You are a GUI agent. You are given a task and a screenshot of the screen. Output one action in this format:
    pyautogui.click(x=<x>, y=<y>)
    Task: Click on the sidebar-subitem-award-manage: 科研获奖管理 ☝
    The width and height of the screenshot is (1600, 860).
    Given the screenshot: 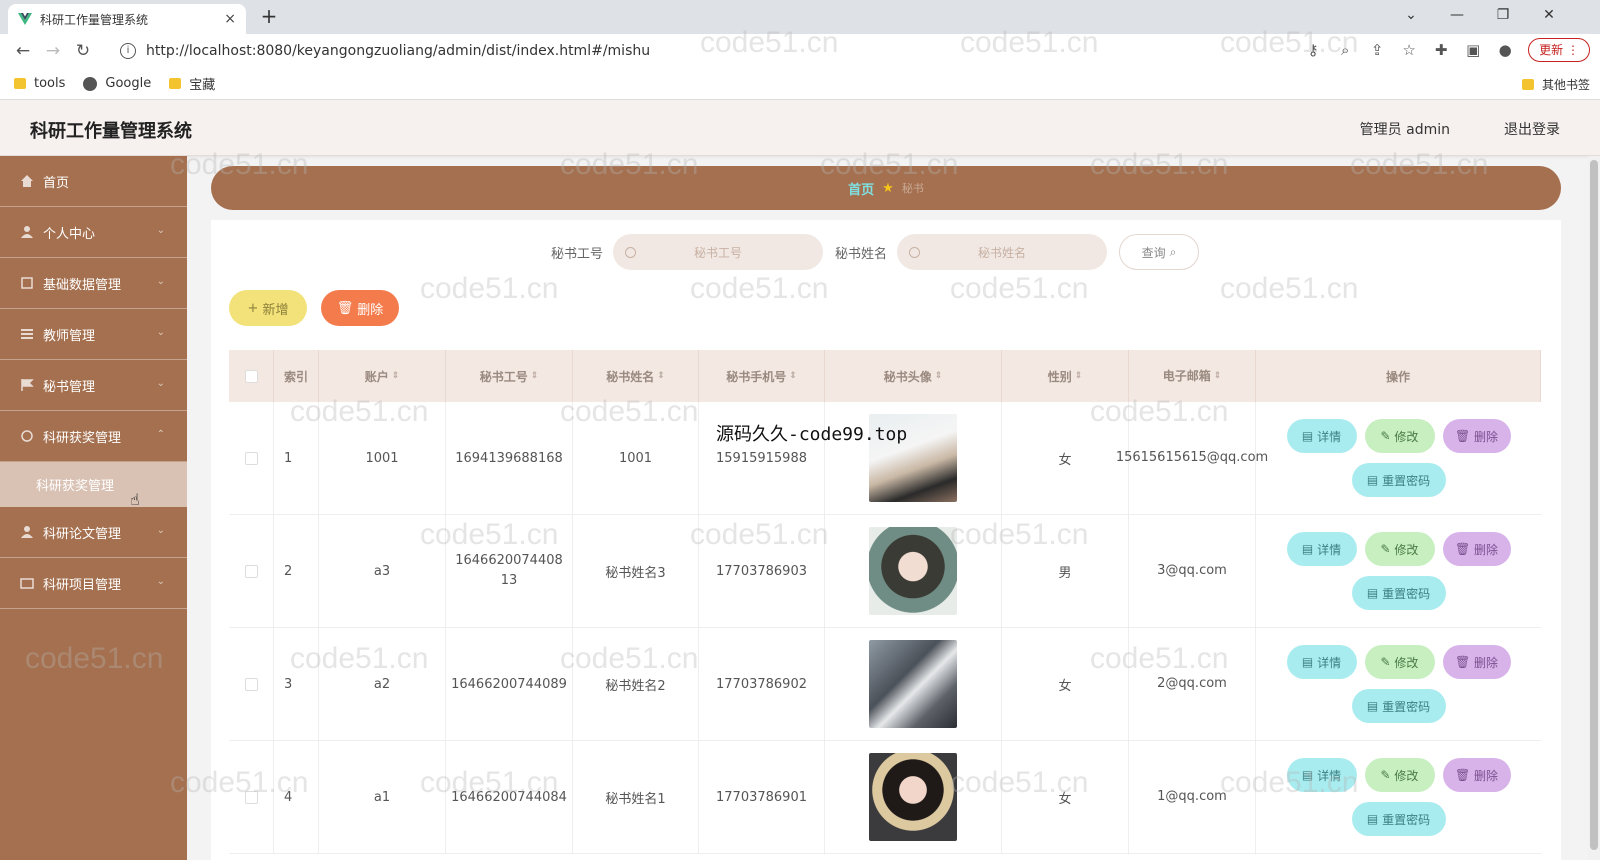 What is the action you would take?
    pyautogui.click(x=93, y=485)
    